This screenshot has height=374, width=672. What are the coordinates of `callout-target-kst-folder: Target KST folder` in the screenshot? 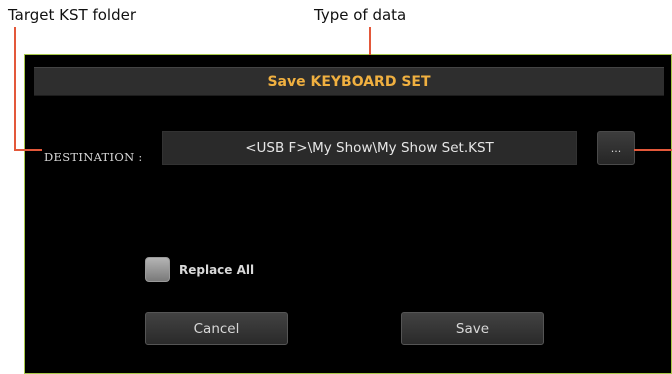 It's located at (72, 15).